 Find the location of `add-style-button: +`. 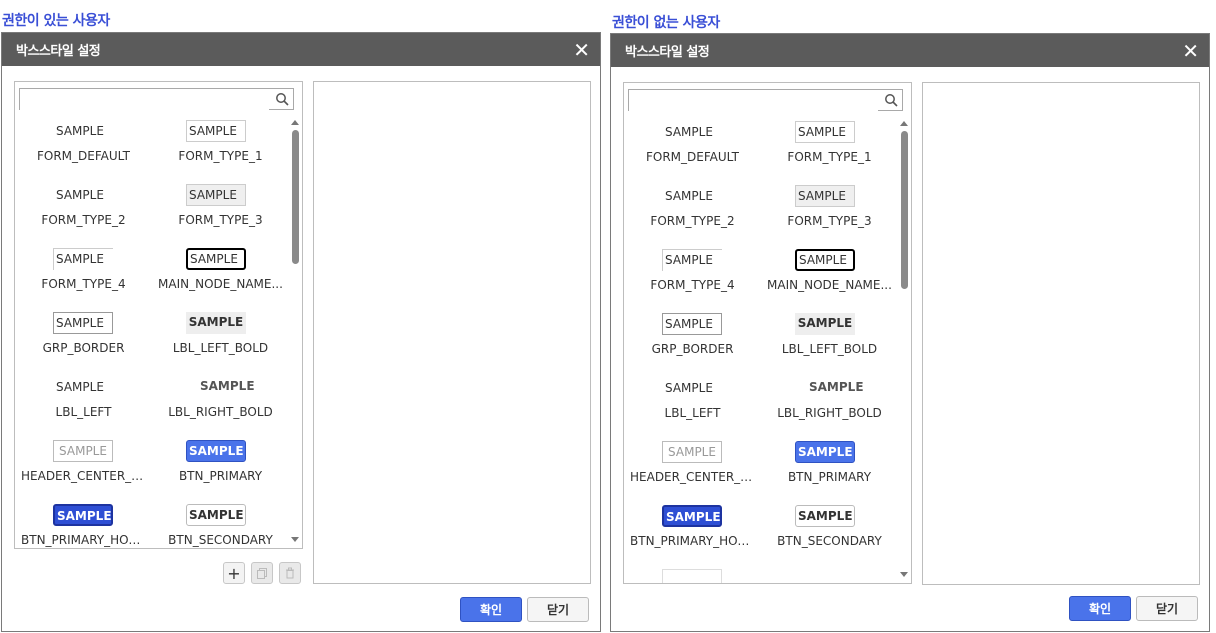

add-style-button: + is located at coordinates (234, 573).